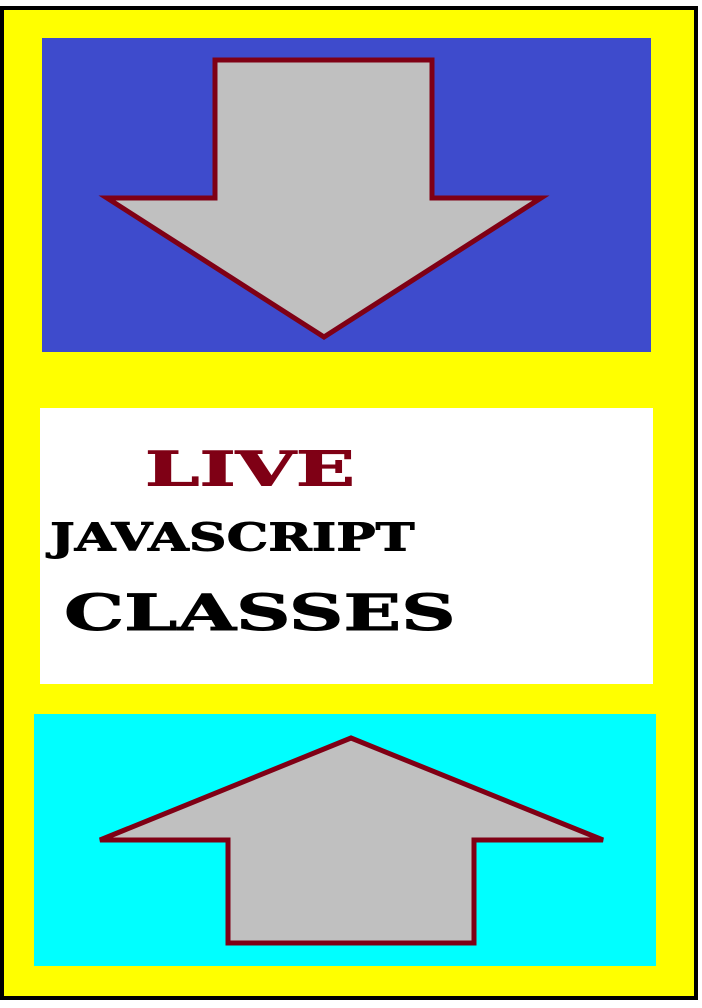 This screenshot has height=1008, width=702. Describe the element at coordinates (259, 613) in the screenshot. I see `title-classes: CLASSES` at that location.